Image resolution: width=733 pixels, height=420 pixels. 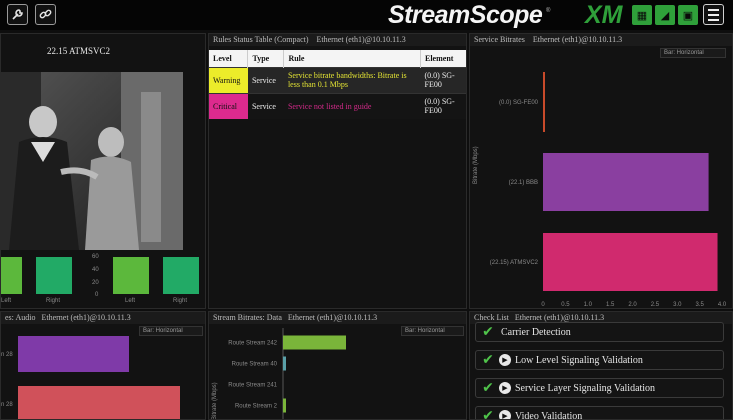 What do you see at coordinates (97, 295) in the screenshot?
I see `audio-tick: 0` at bounding box center [97, 295].